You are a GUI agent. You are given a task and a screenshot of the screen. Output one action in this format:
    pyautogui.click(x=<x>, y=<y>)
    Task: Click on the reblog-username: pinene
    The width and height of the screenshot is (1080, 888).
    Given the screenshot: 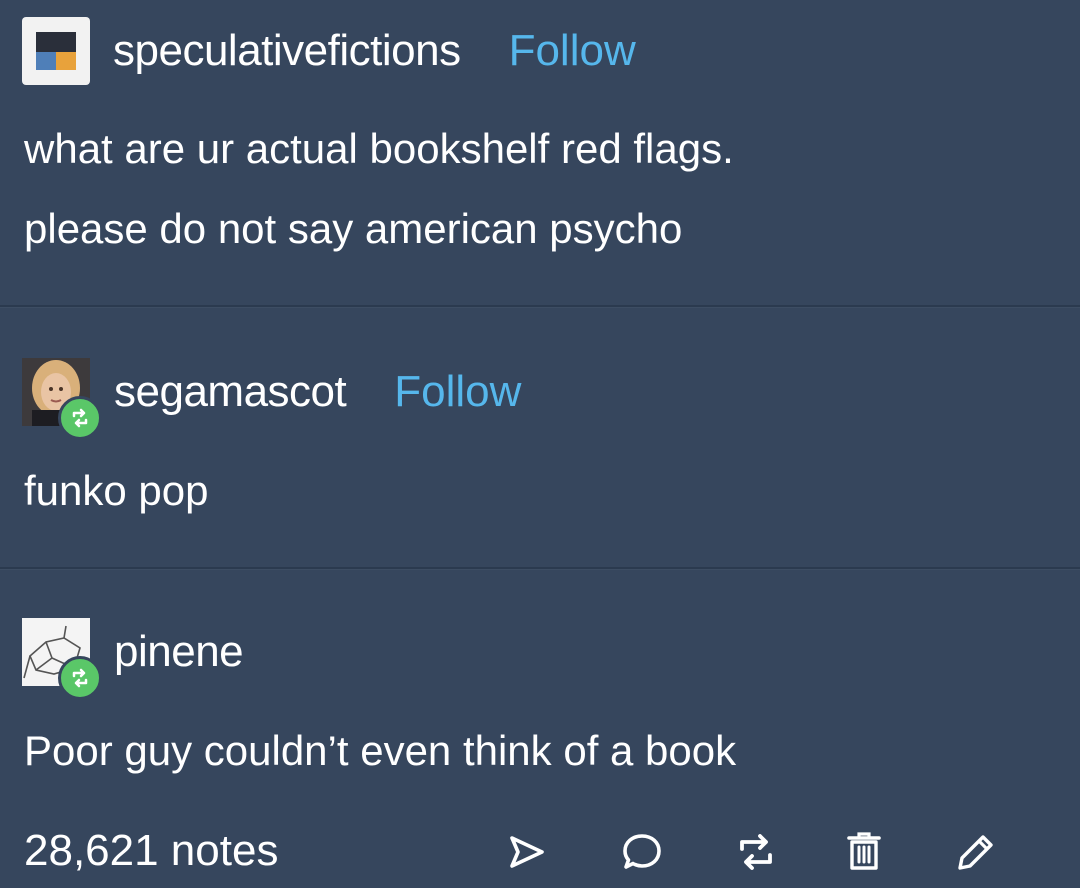 What is the action you would take?
    pyautogui.click(x=179, y=652)
    